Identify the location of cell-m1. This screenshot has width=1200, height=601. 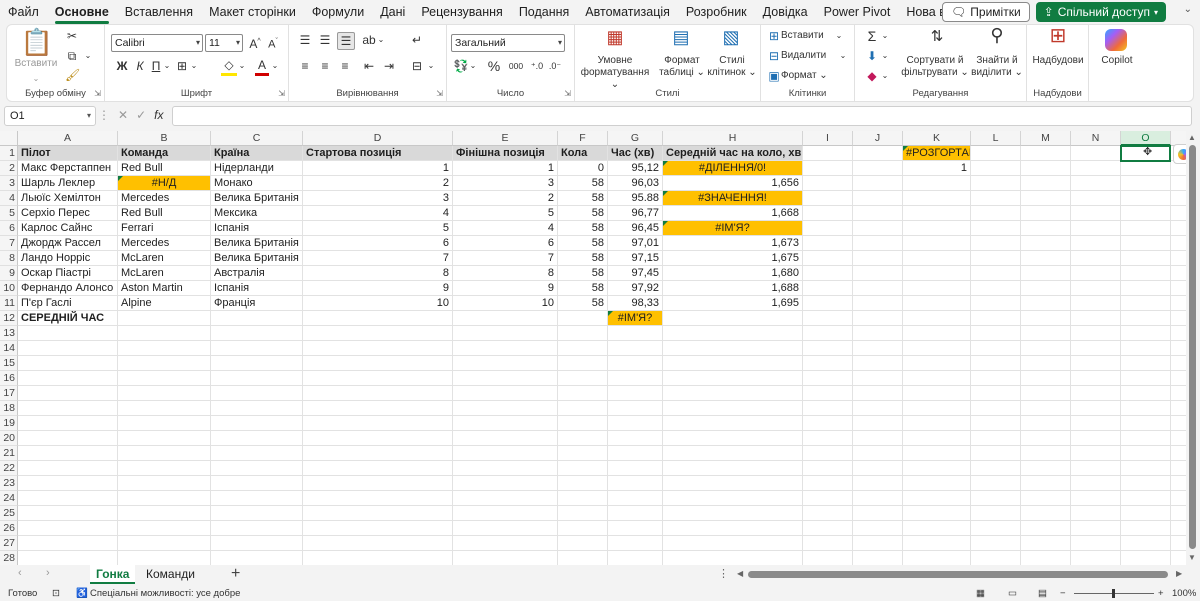
(1046, 153).